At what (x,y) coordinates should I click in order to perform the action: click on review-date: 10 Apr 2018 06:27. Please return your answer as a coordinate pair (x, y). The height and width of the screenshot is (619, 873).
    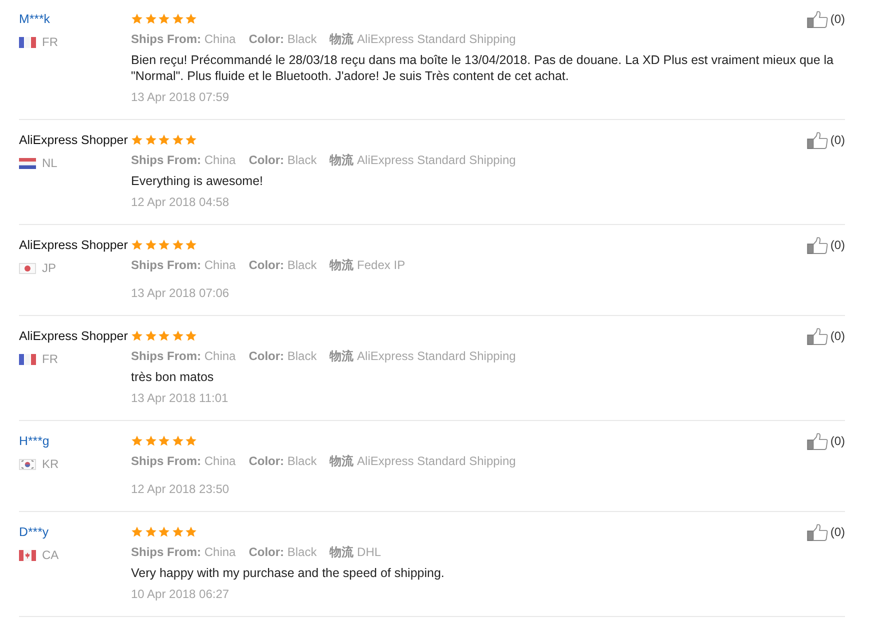
    Looking at the image, I should click on (180, 594).